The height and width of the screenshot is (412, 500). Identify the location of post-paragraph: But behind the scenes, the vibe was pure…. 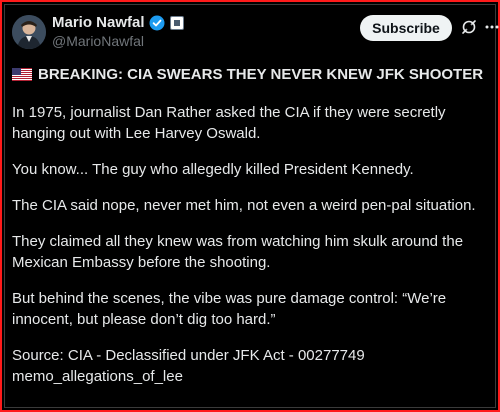
(229, 309).